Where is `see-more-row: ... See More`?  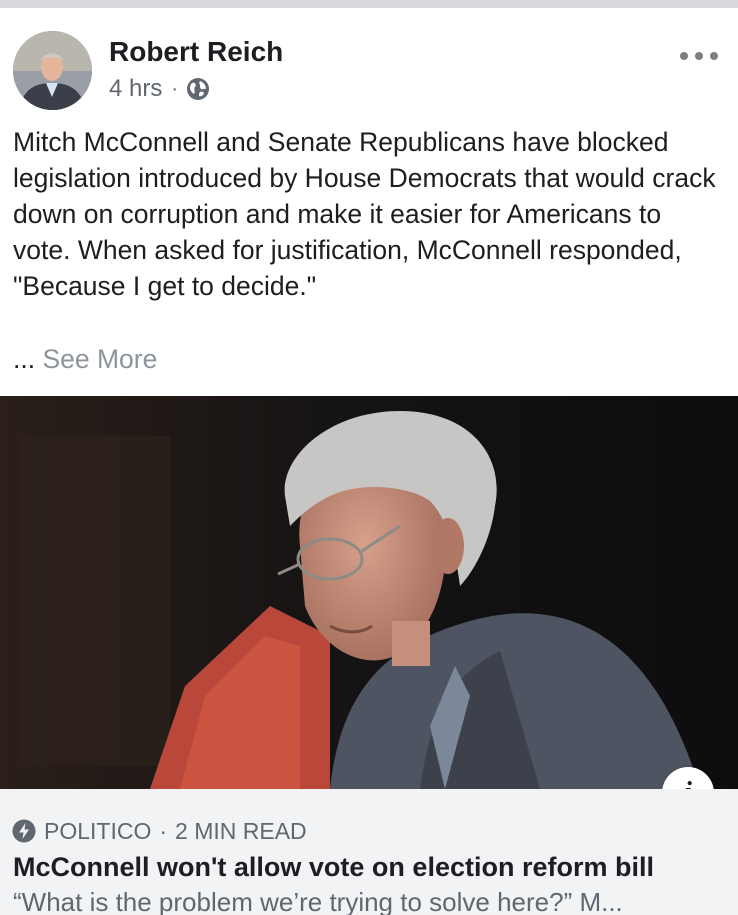 see-more-row: ... See More is located at coordinates (85, 359).